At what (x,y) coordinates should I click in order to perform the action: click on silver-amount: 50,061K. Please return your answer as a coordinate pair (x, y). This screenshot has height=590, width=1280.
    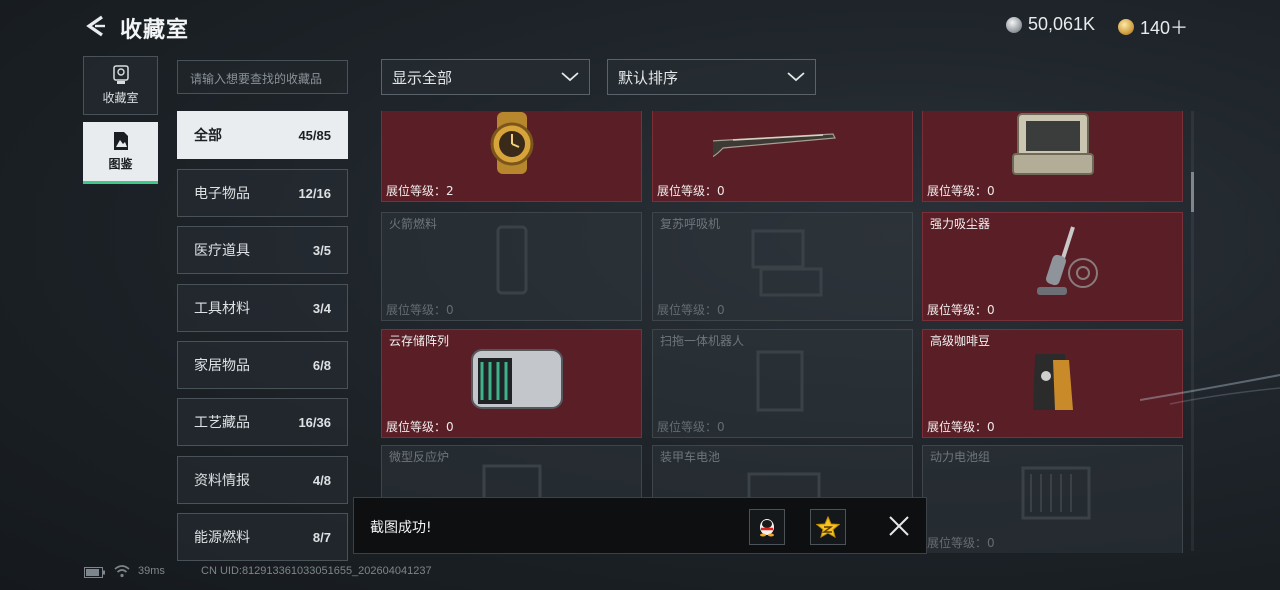
    Looking at the image, I should click on (1062, 24).